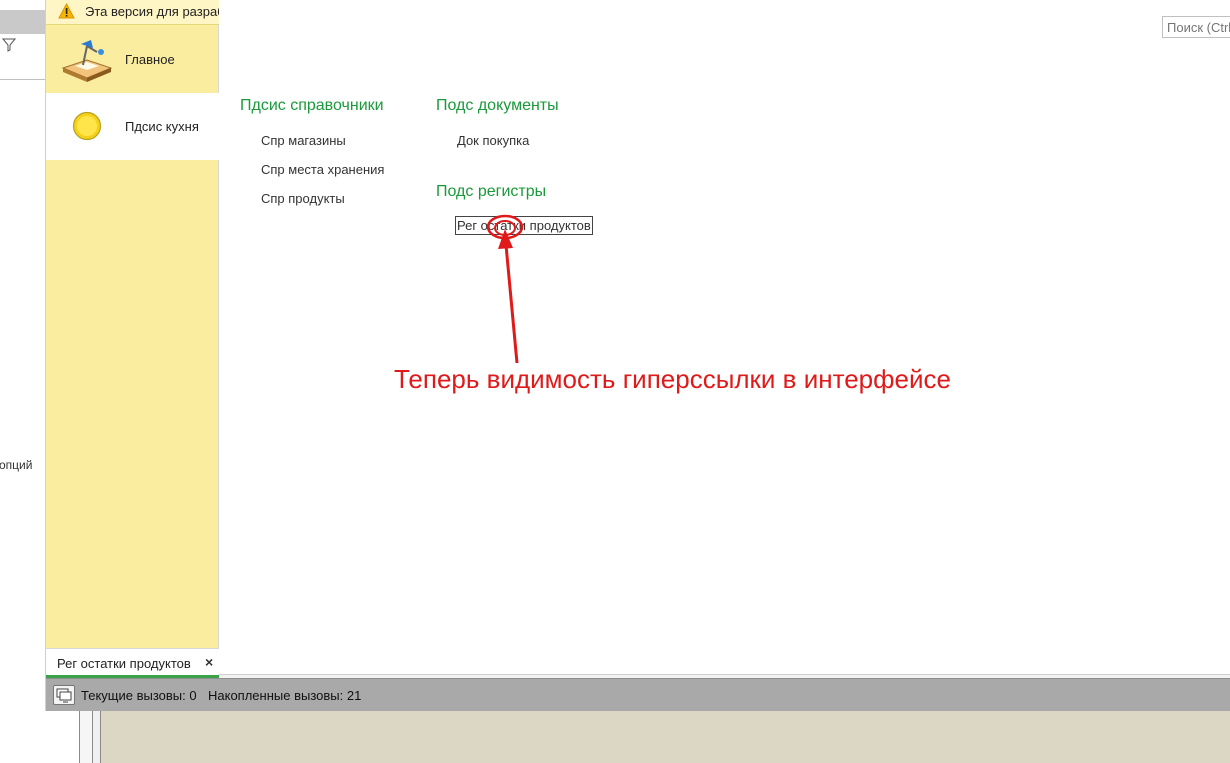  What do you see at coordinates (97, 737) in the screenshot?
I see `bottom-frame-inner` at bounding box center [97, 737].